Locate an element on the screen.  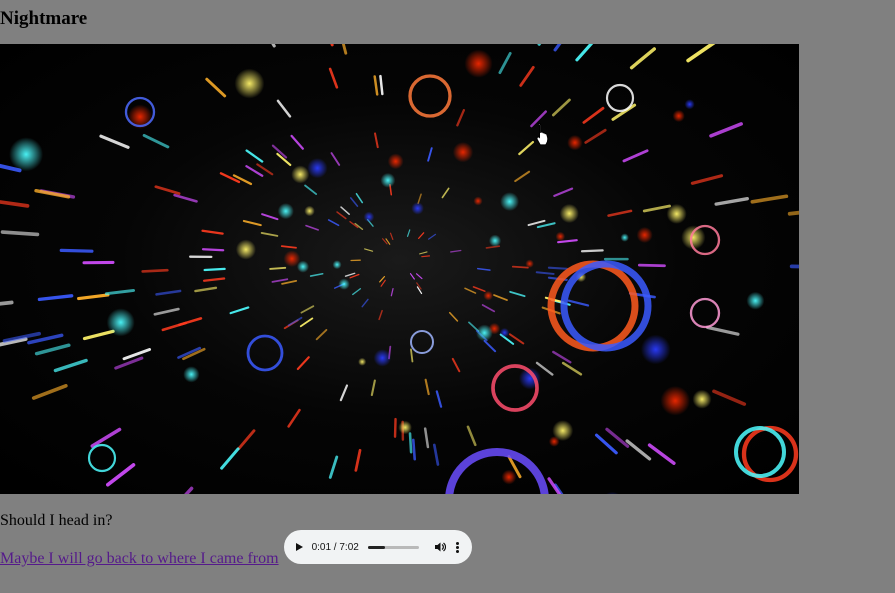
question-text: Should I head in? is located at coordinates (56, 520).